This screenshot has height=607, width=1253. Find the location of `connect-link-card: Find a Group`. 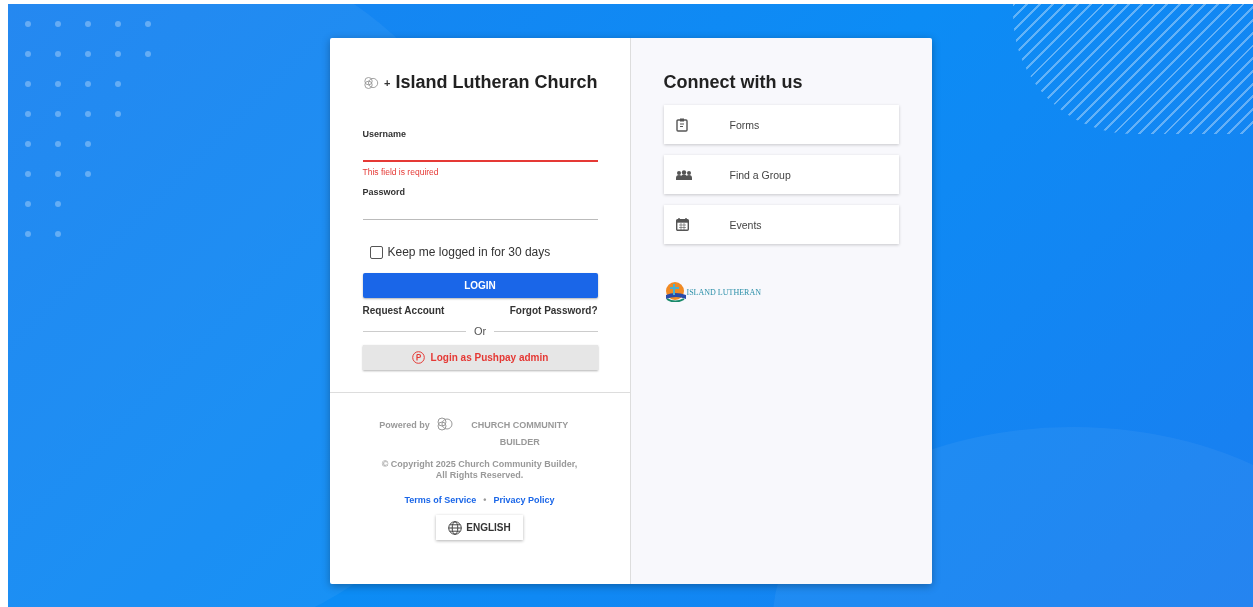

connect-link-card: Find a Group is located at coordinates (781, 174).